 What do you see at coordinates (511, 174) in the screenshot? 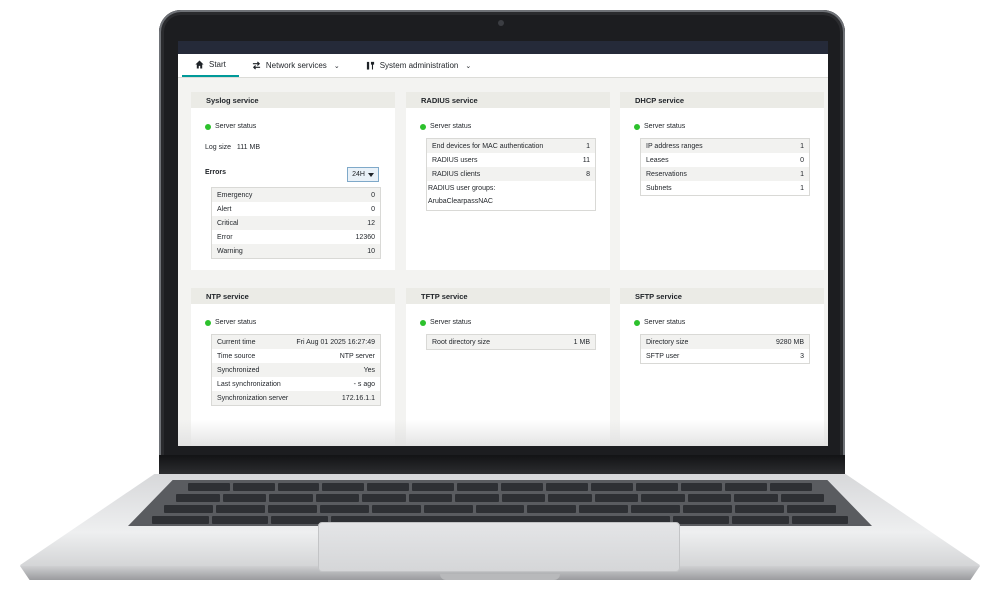
I see `table-row: RADIUS clients 8` at bounding box center [511, 174].